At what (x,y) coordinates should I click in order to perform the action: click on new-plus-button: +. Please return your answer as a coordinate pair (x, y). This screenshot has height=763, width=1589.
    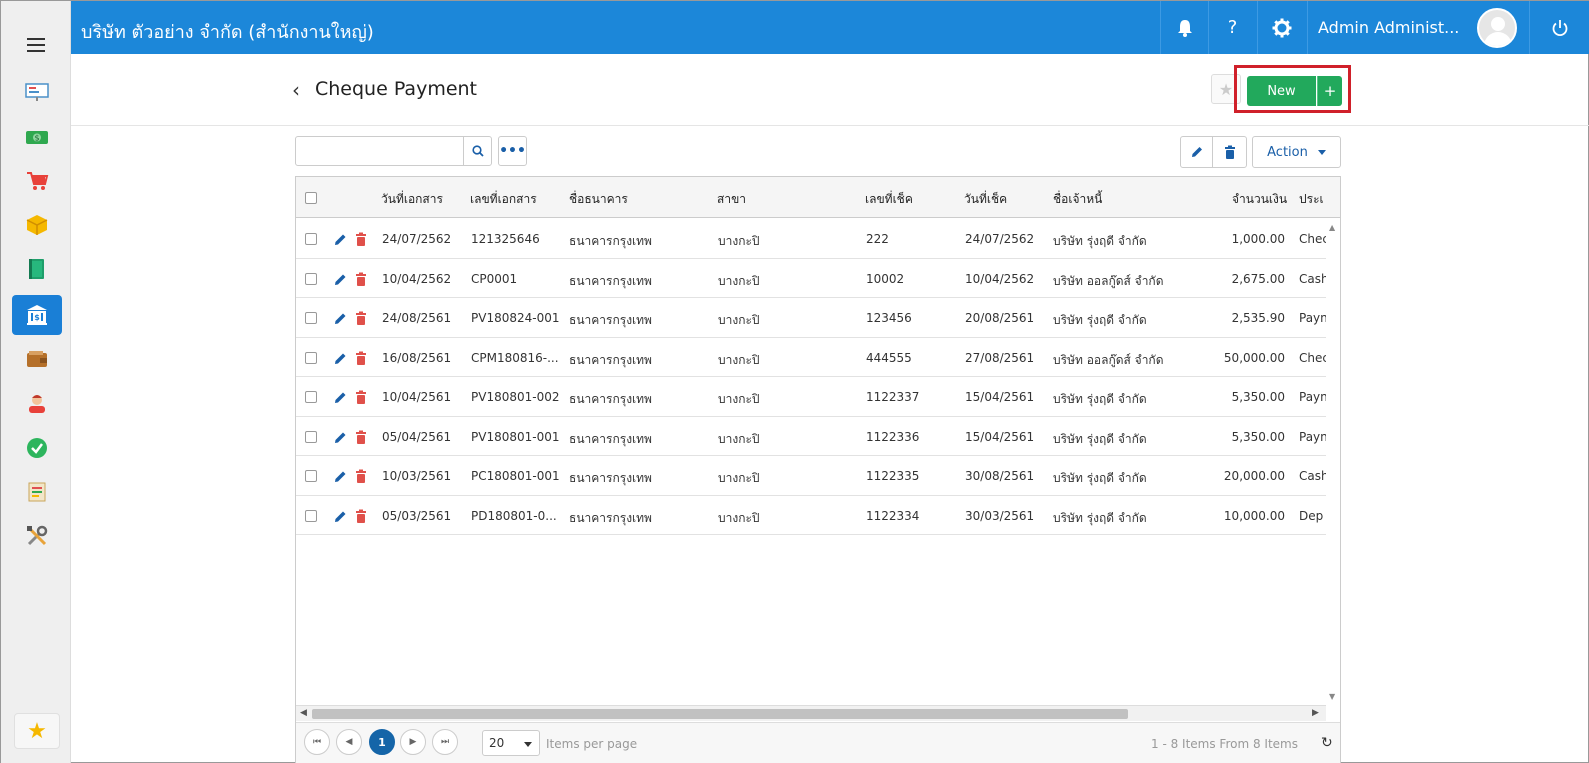
    Looking at the image, I should click on (1329, 91).